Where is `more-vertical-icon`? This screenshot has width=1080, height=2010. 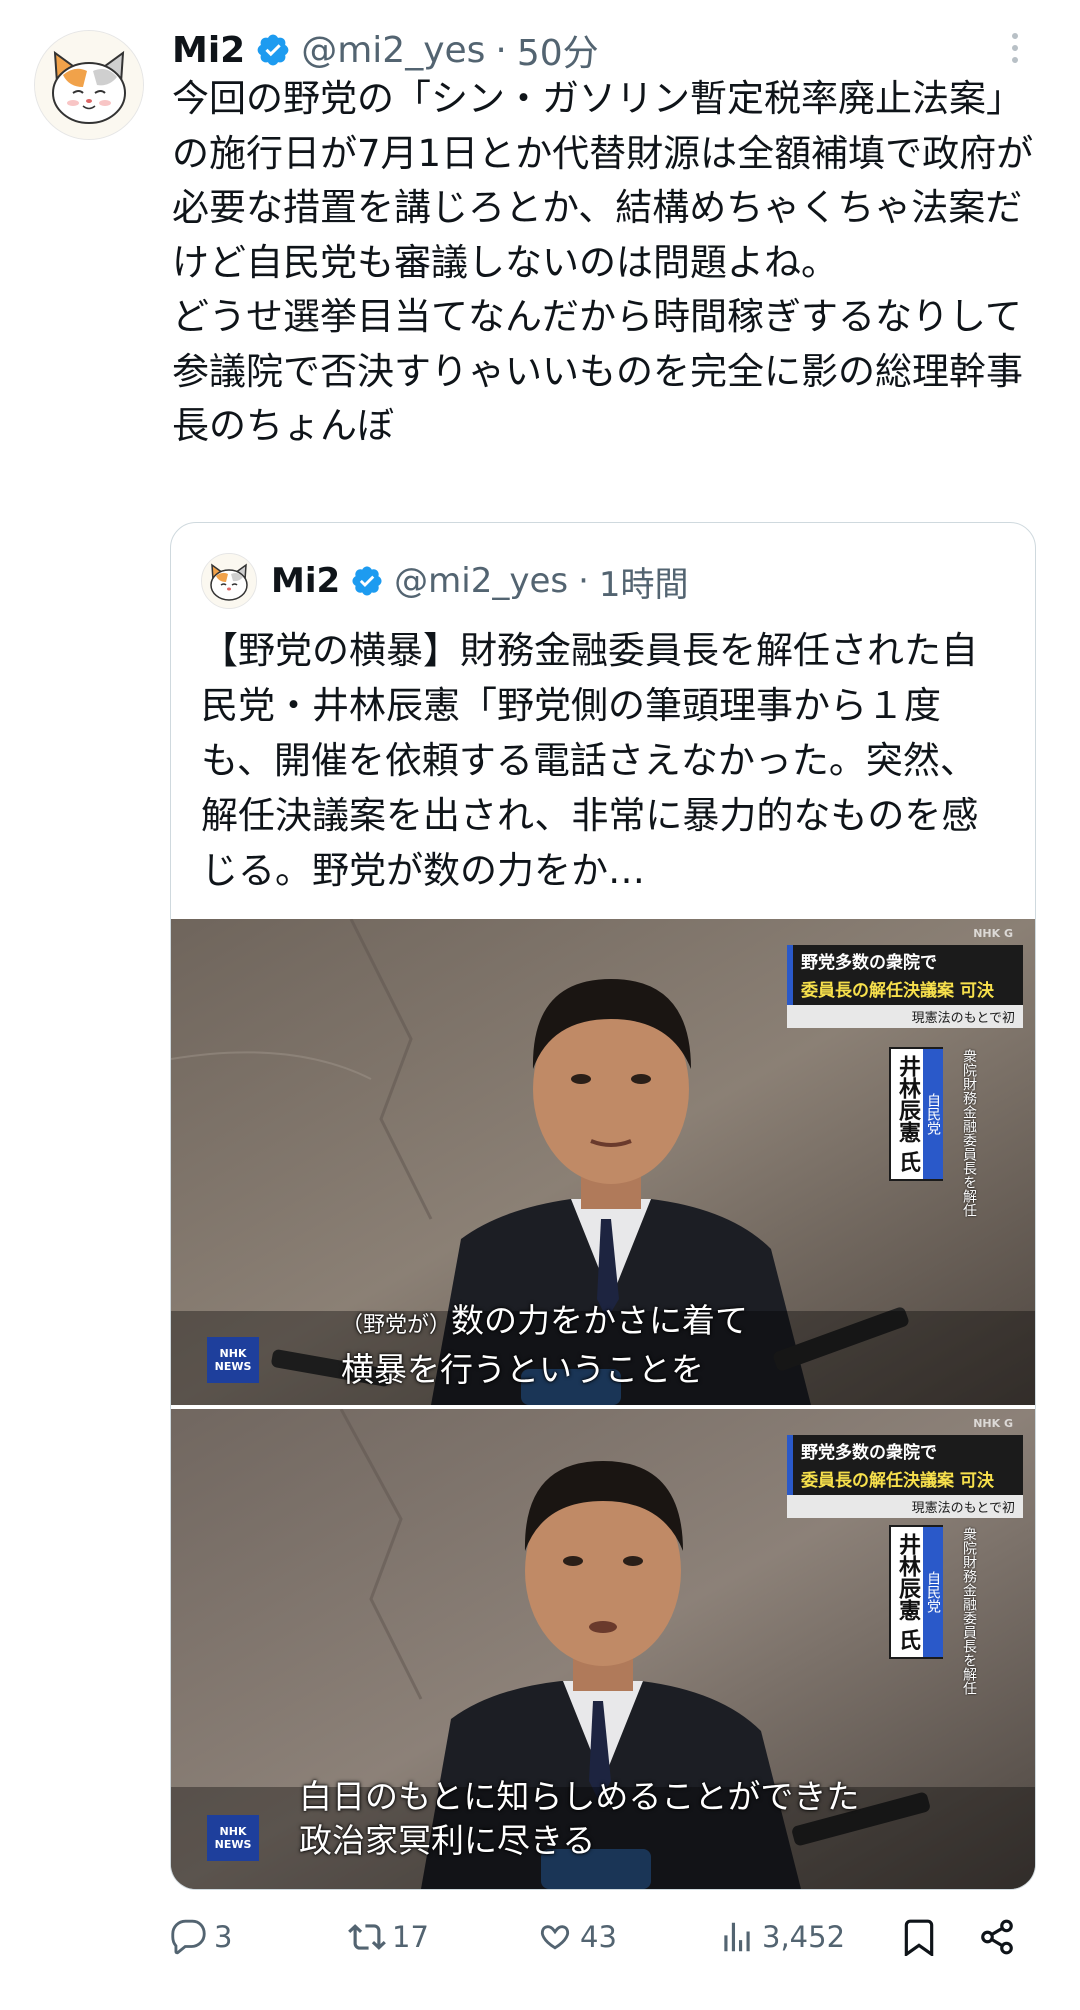 more-vertical-icon is located at coordinates (1015, 48).